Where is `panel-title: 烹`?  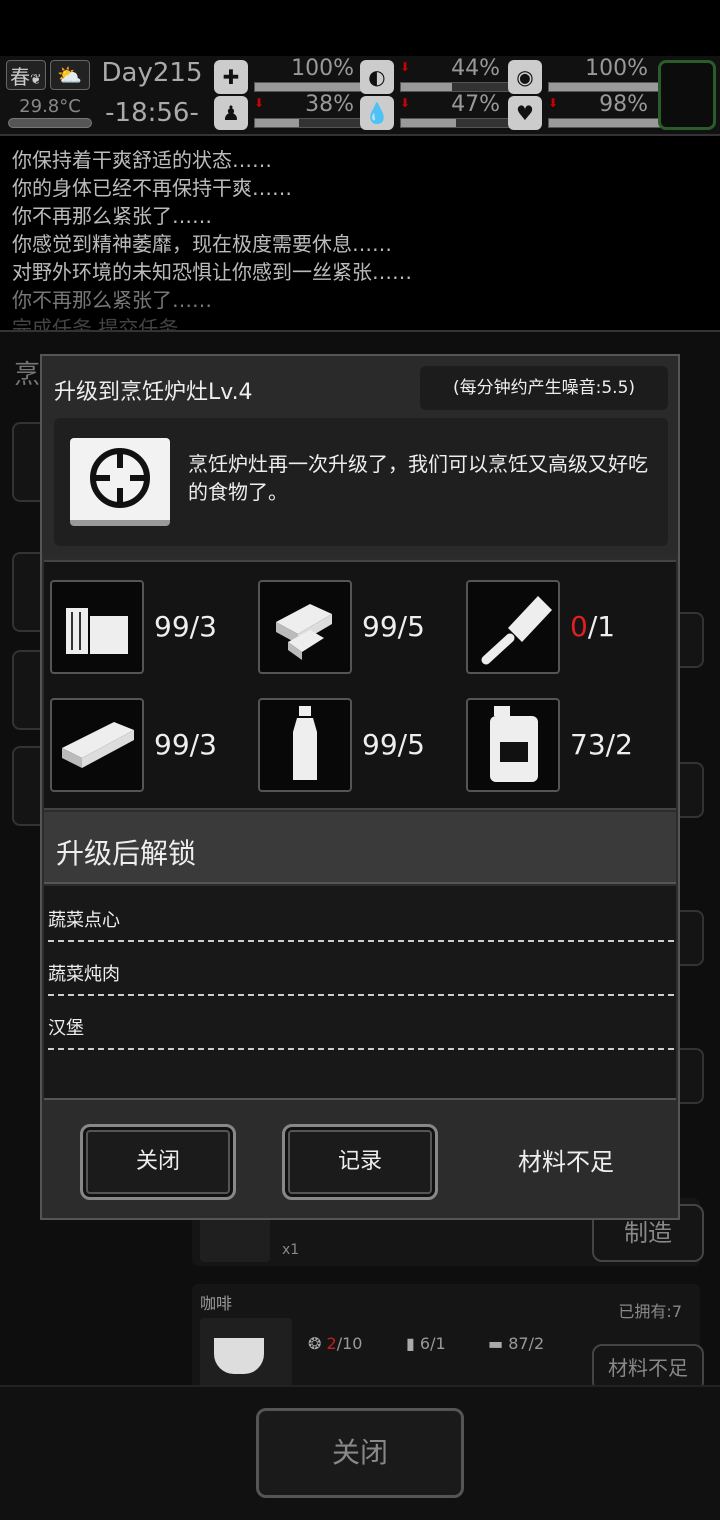
panel-title: 烹 is located at coordinates (27, 375).